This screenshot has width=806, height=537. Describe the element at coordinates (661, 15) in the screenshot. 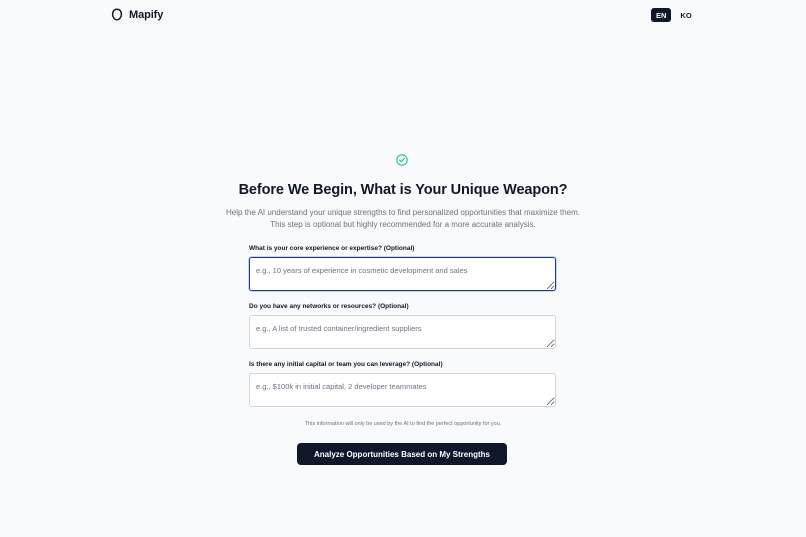

I see `language-en-button: EN` at that location.